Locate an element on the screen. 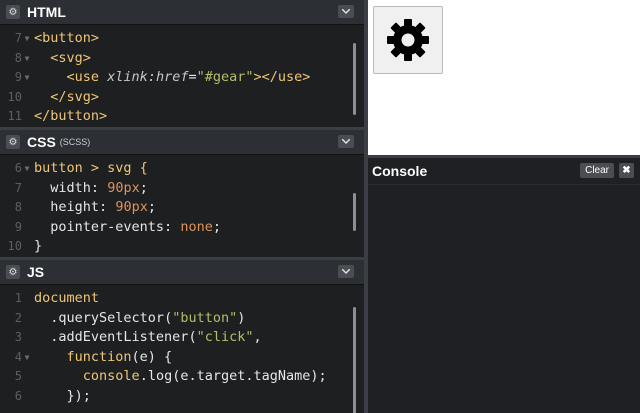 The height and width of the screenshot is (413, 640). code-line: 2 .querySelector("button") is located at coordinates (182, 319).